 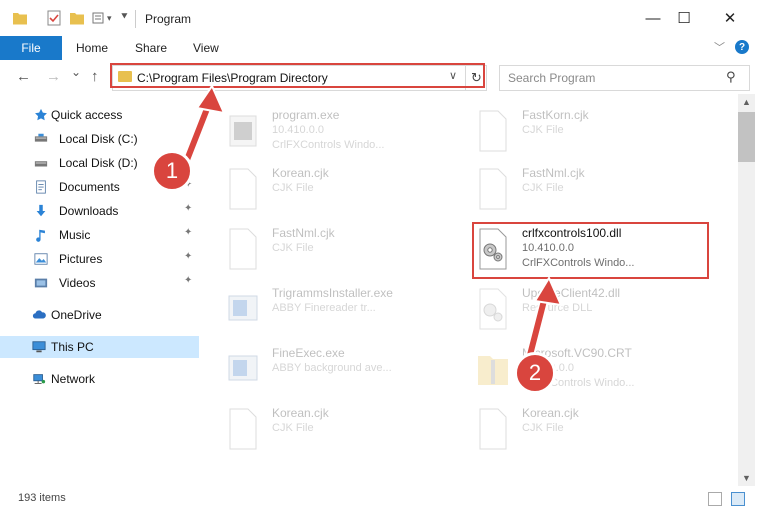 What do you see at coordinates (42, 498) in the screenshot?
I see `item-count: 193 items` at bounding box center [42, 498].